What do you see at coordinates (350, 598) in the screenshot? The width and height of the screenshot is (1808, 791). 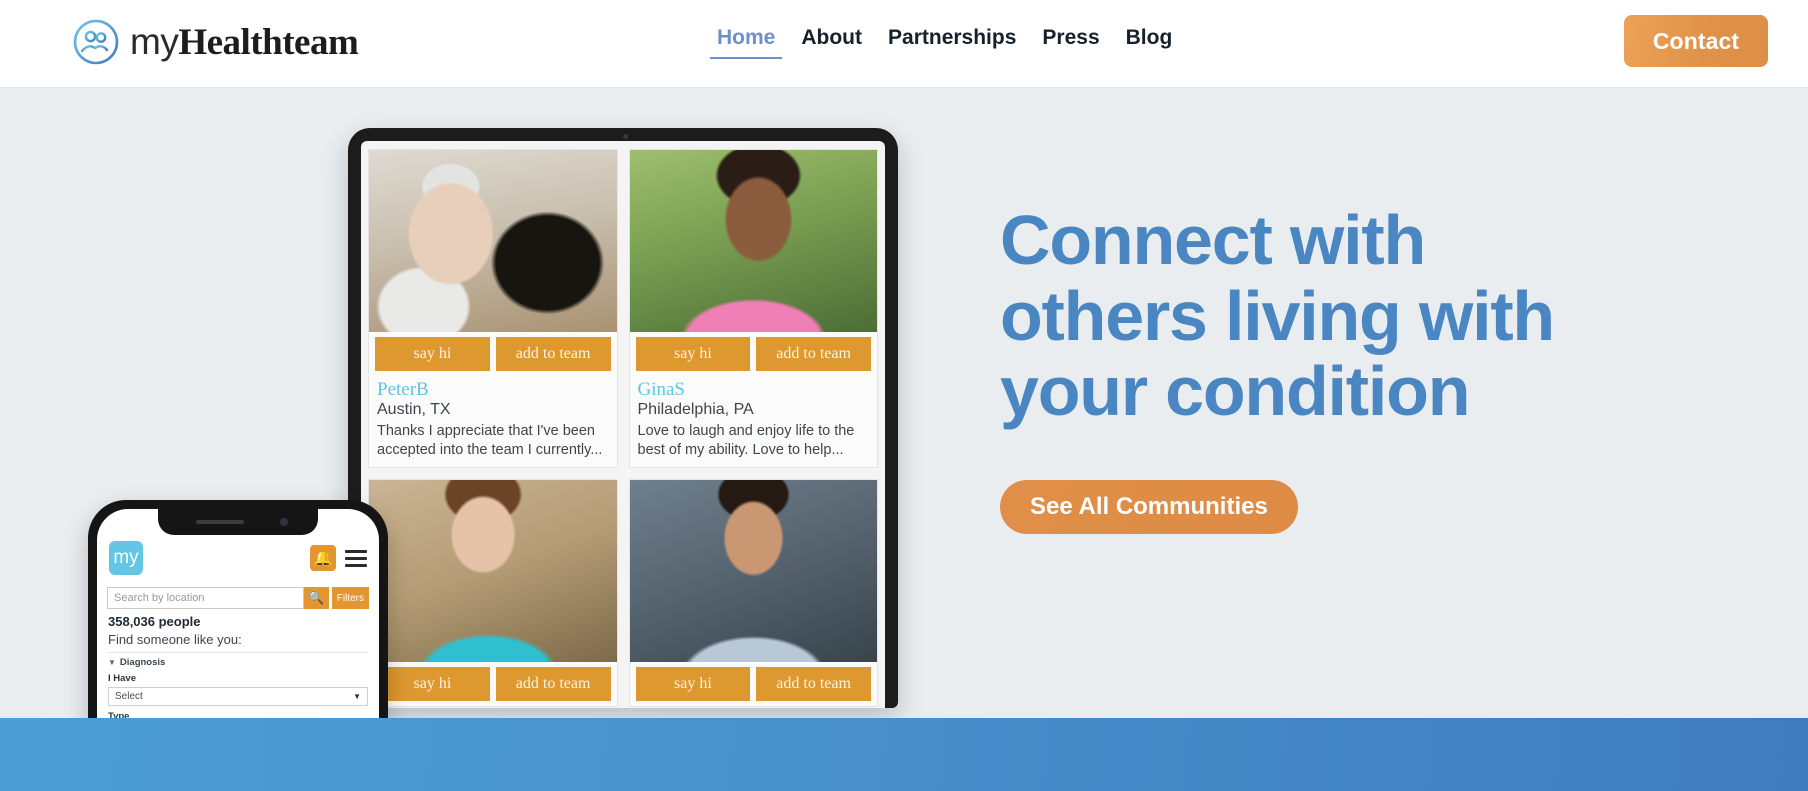 I see `filters-button: Filters` at bounding box center [350, 598].